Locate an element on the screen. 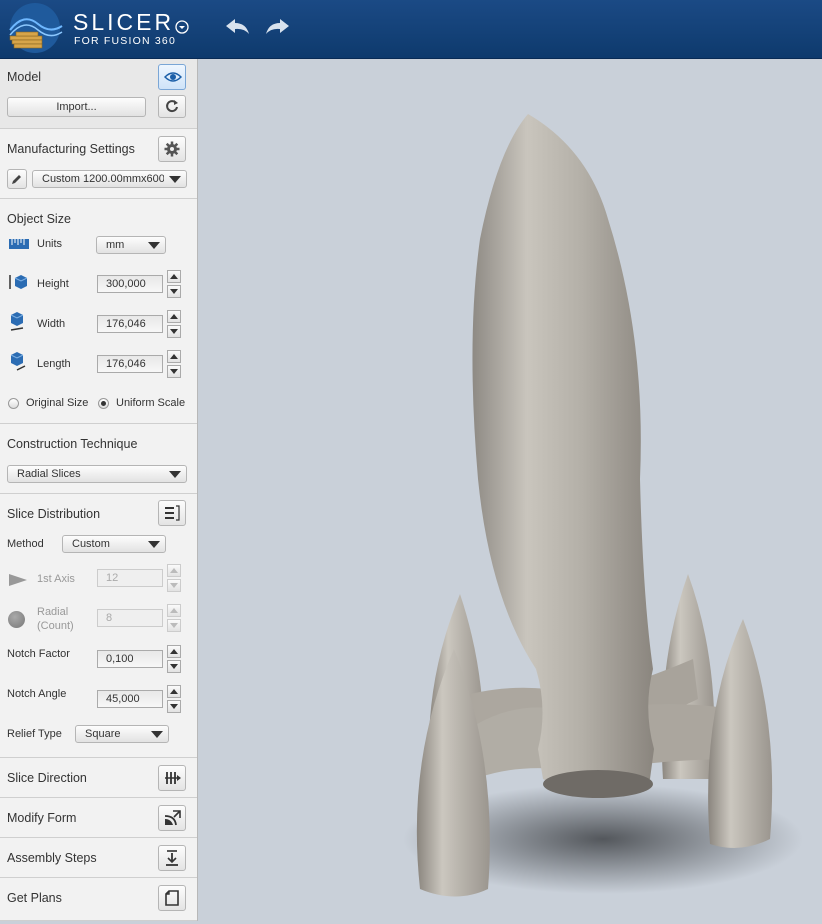 This screenshot has width=822, height=924. rocket-base is located at coordinates (598, 784).